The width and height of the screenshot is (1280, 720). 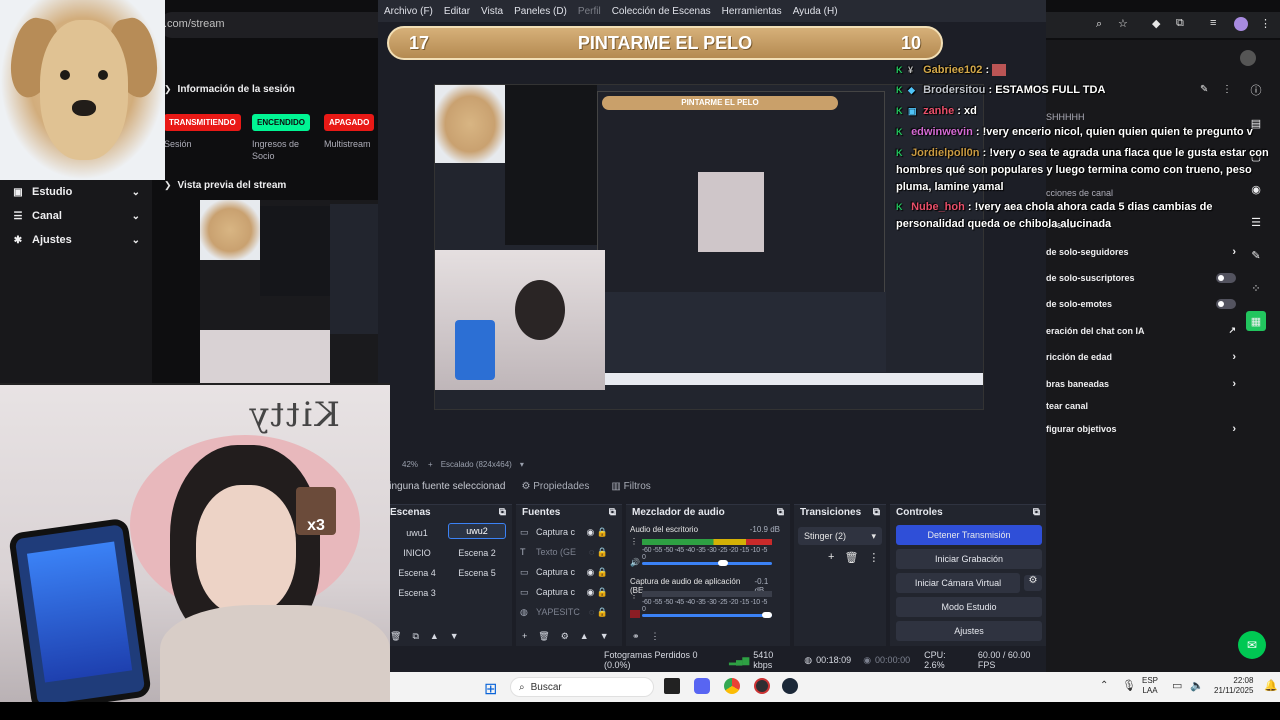 I want to click on chrome-icon, so click(x=732, y=686).